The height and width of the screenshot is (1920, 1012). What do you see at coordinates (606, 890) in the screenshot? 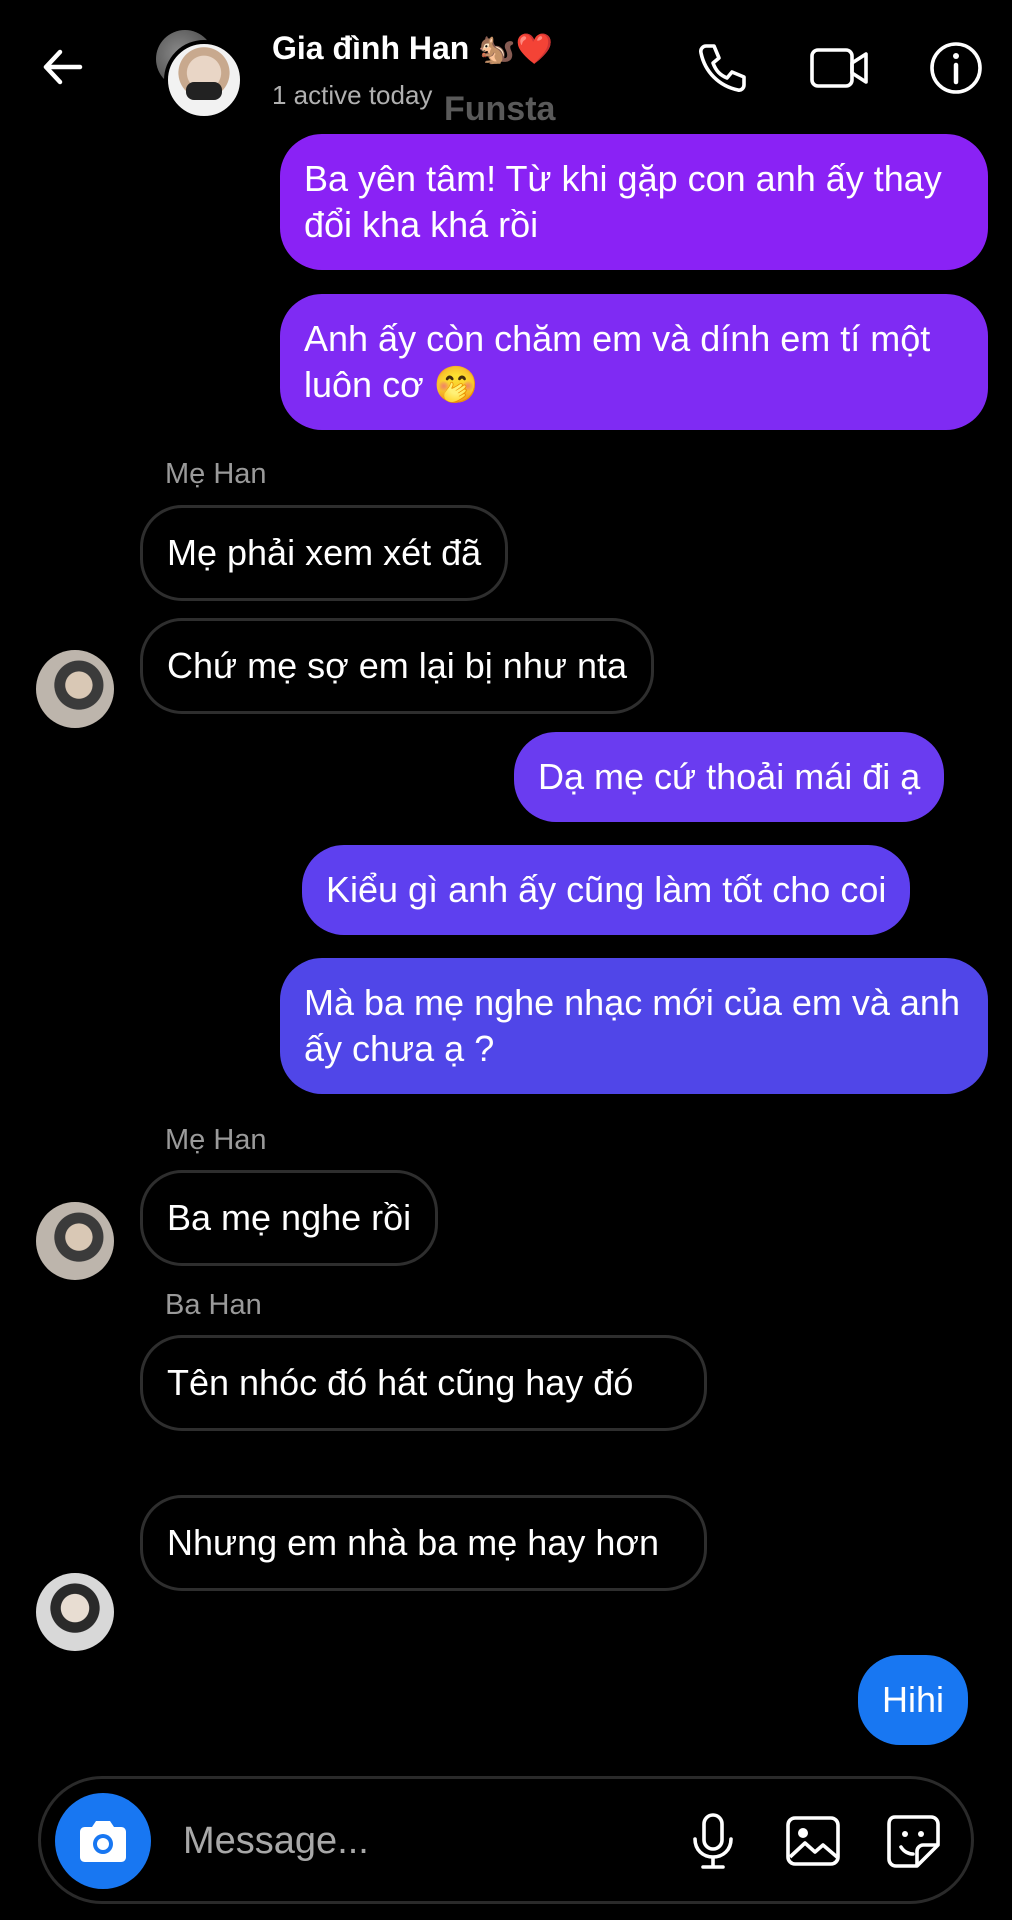
I see `message-bubble-outgoing: Kiểu gì anh ấy cũng làm tốt cho coi` at bounding box center [606, 890].